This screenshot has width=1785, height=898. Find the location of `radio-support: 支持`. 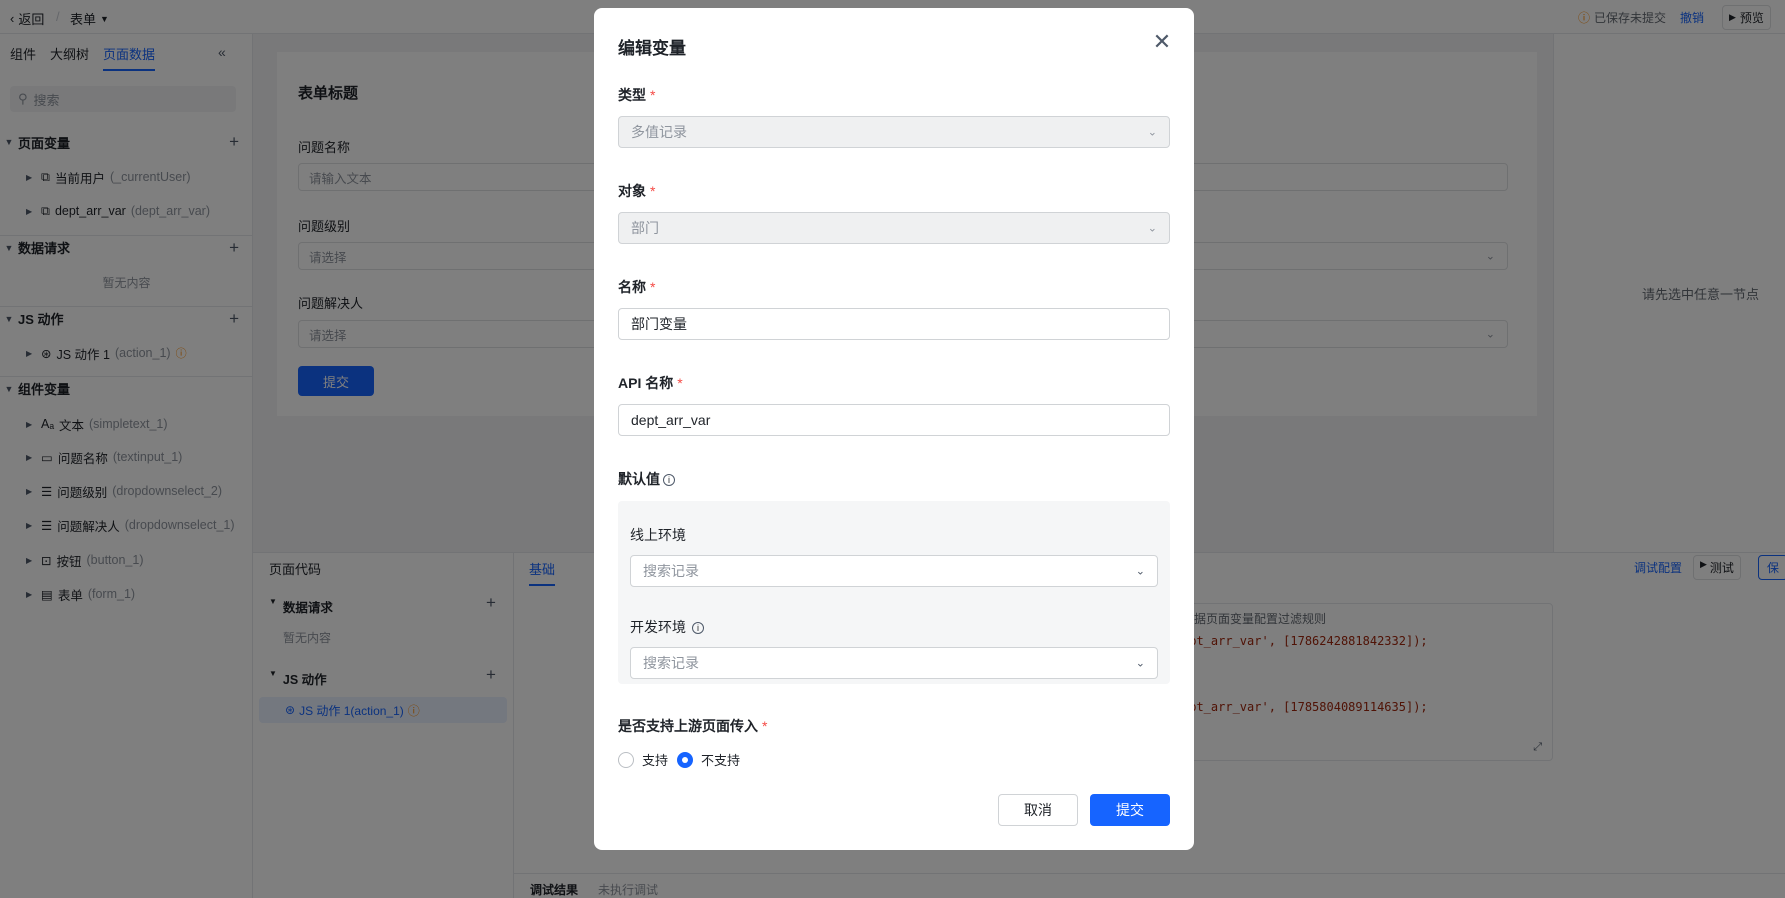

radio-support: 支持 is located at coordinates (643, 759).